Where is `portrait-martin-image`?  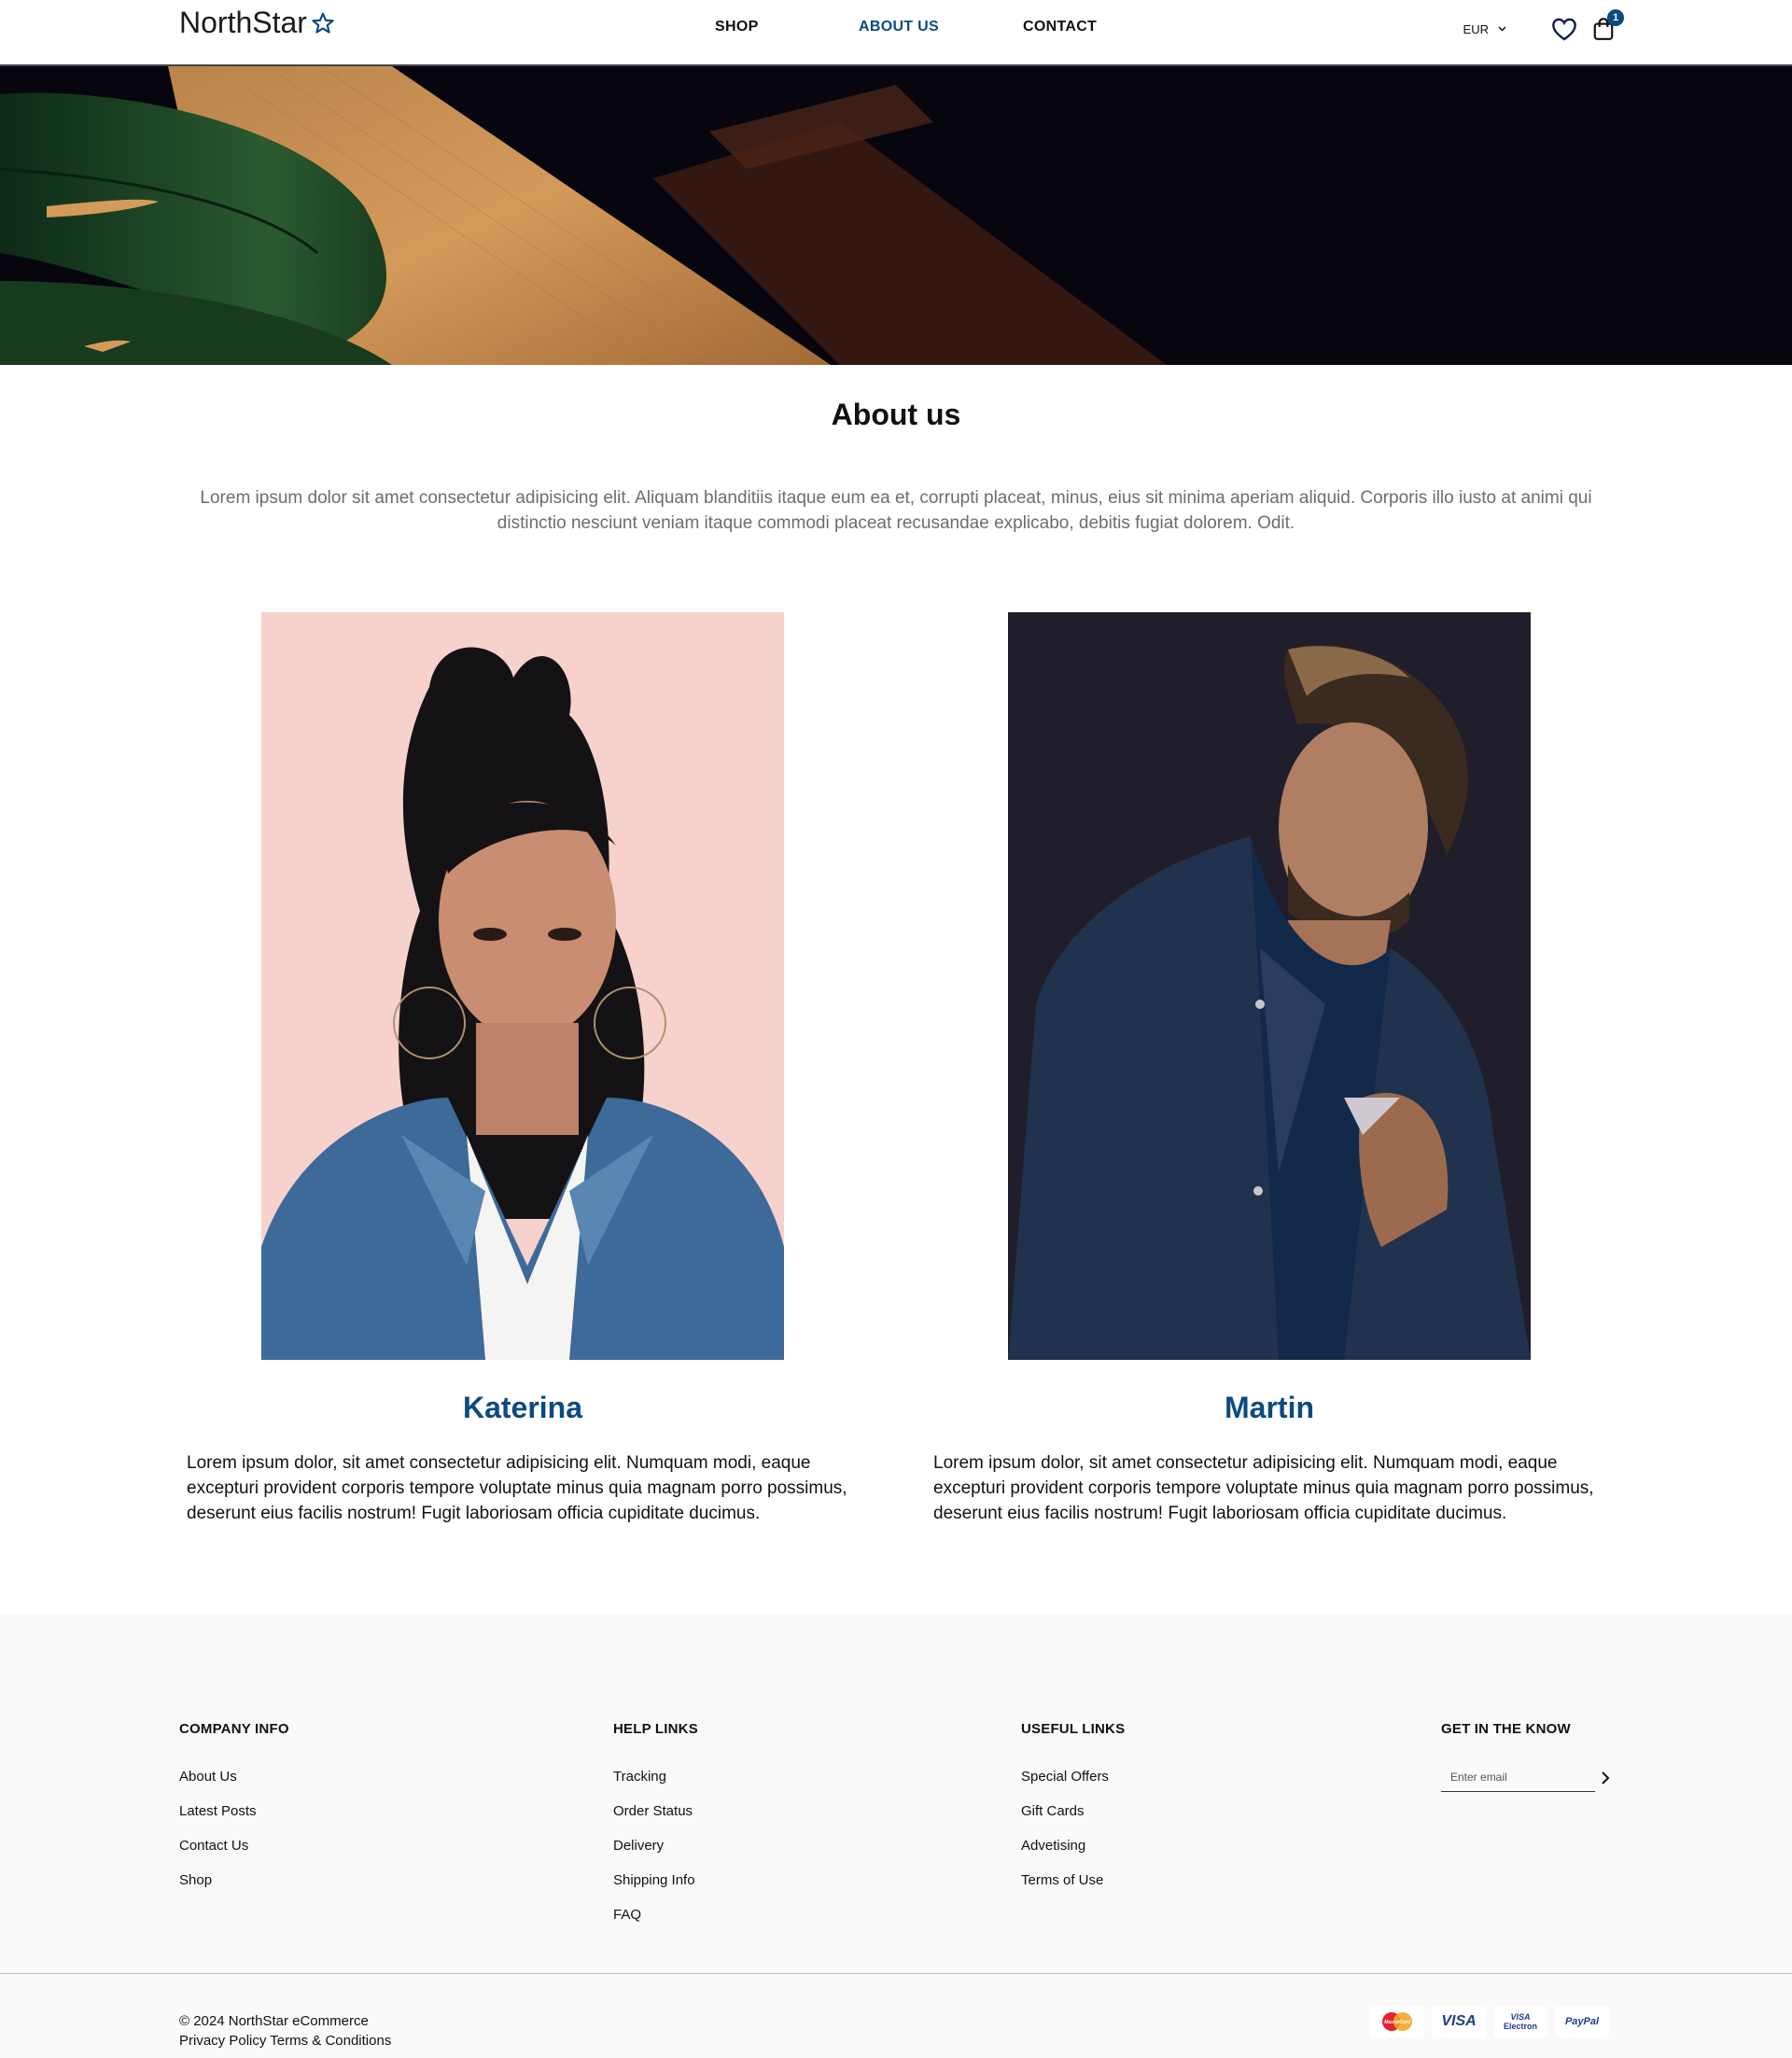 portrait-martin-image is located at coordinates (1269, 986).